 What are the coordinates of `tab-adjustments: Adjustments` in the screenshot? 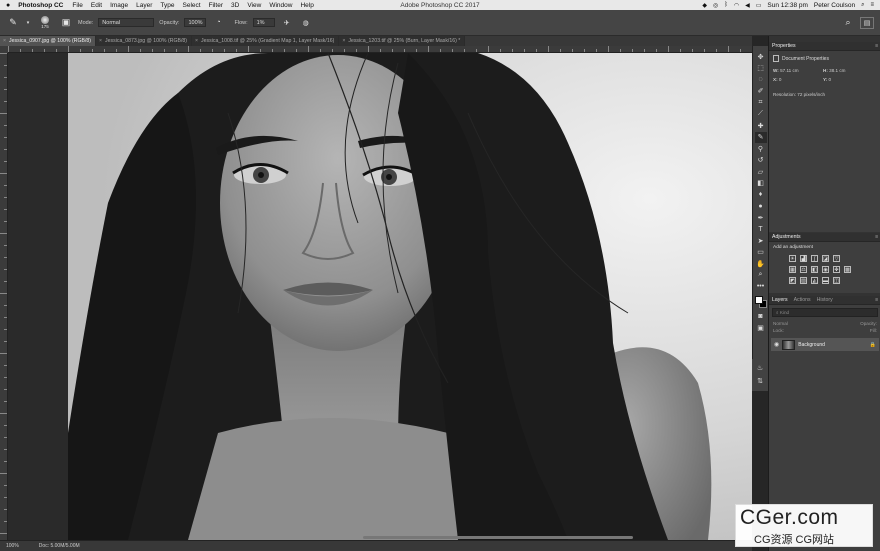 It's located at (786, 237).